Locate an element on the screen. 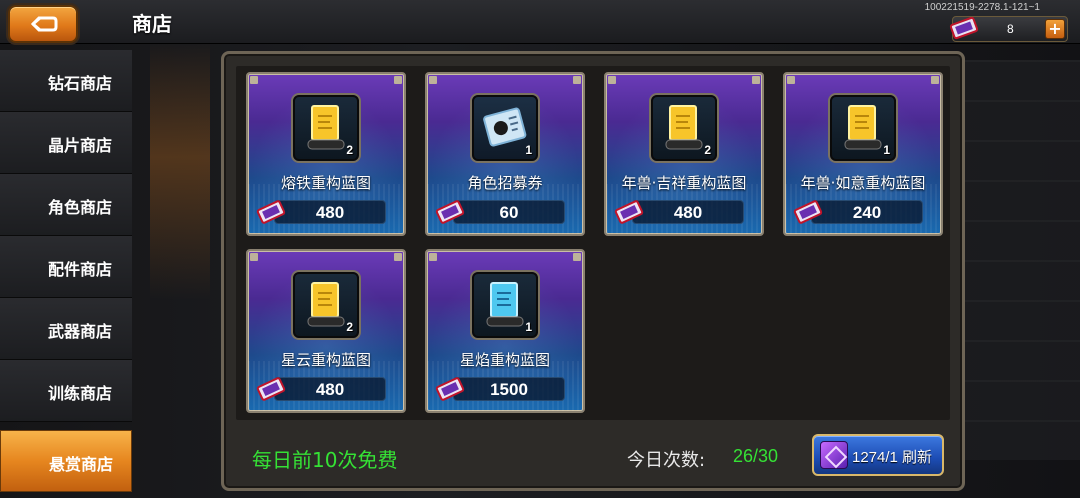  sidebar-item-diamond-shop: 钻石商店 is located at coordinates (66, 81).